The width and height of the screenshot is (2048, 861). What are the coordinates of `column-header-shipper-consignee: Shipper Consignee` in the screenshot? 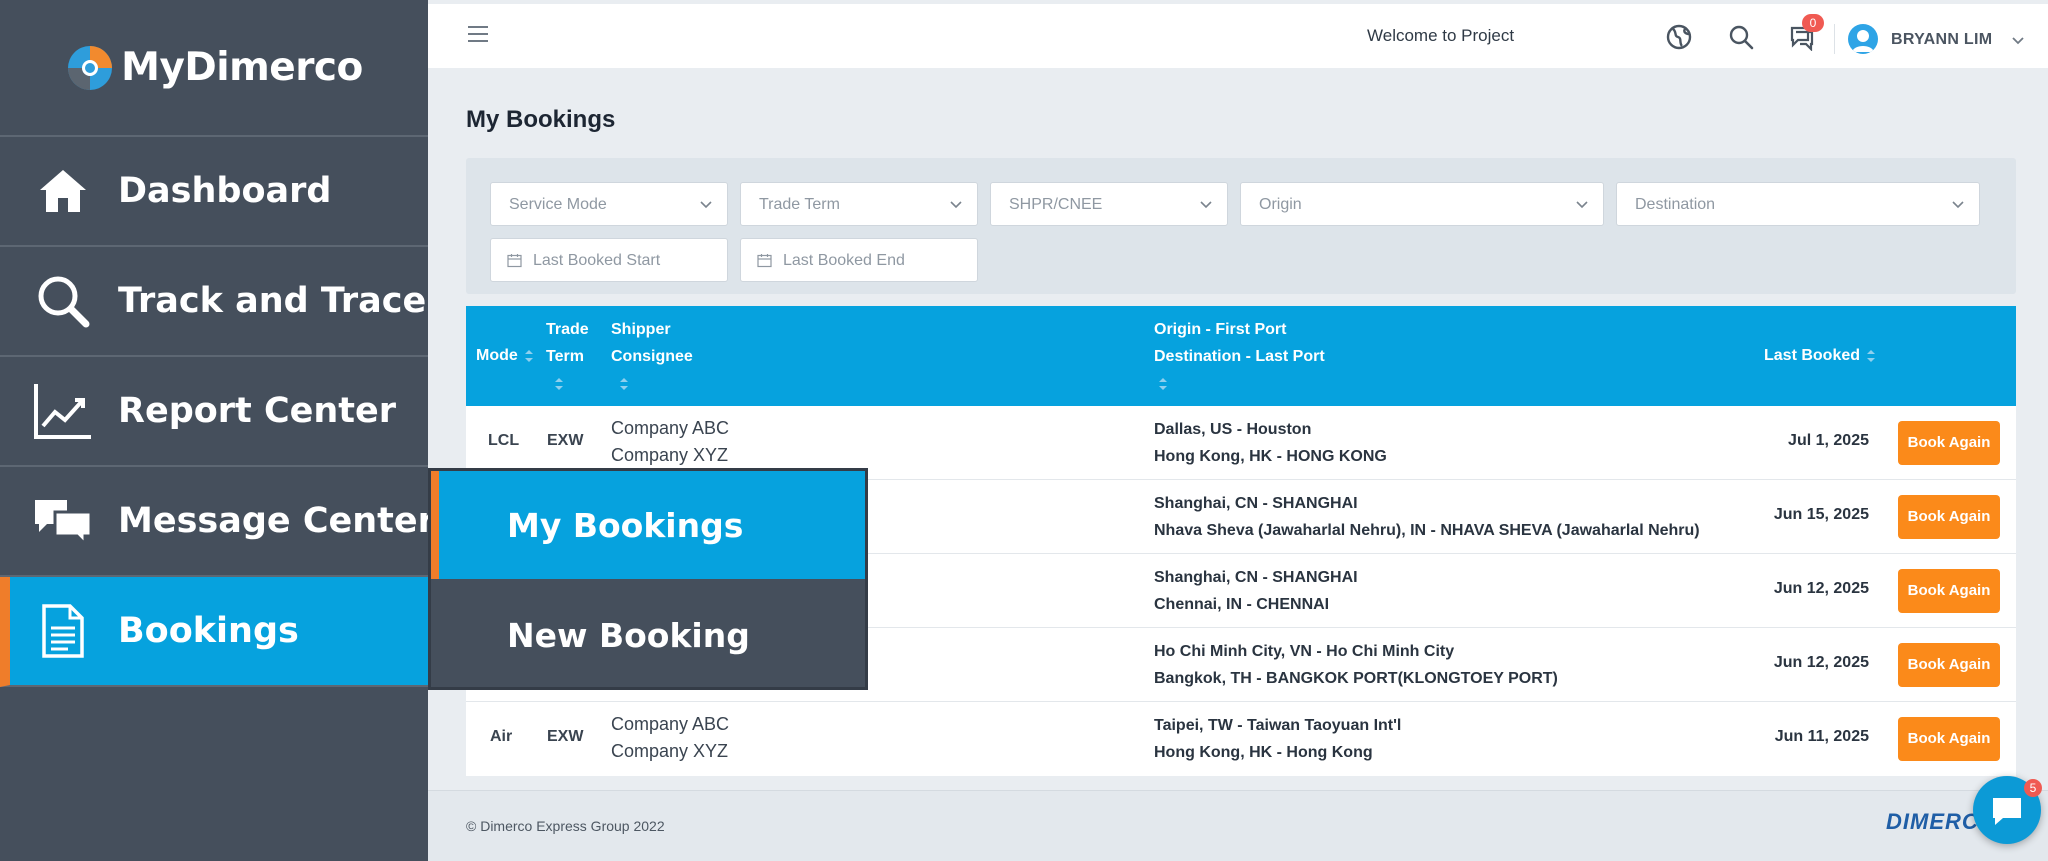 It's located at (652, 356).